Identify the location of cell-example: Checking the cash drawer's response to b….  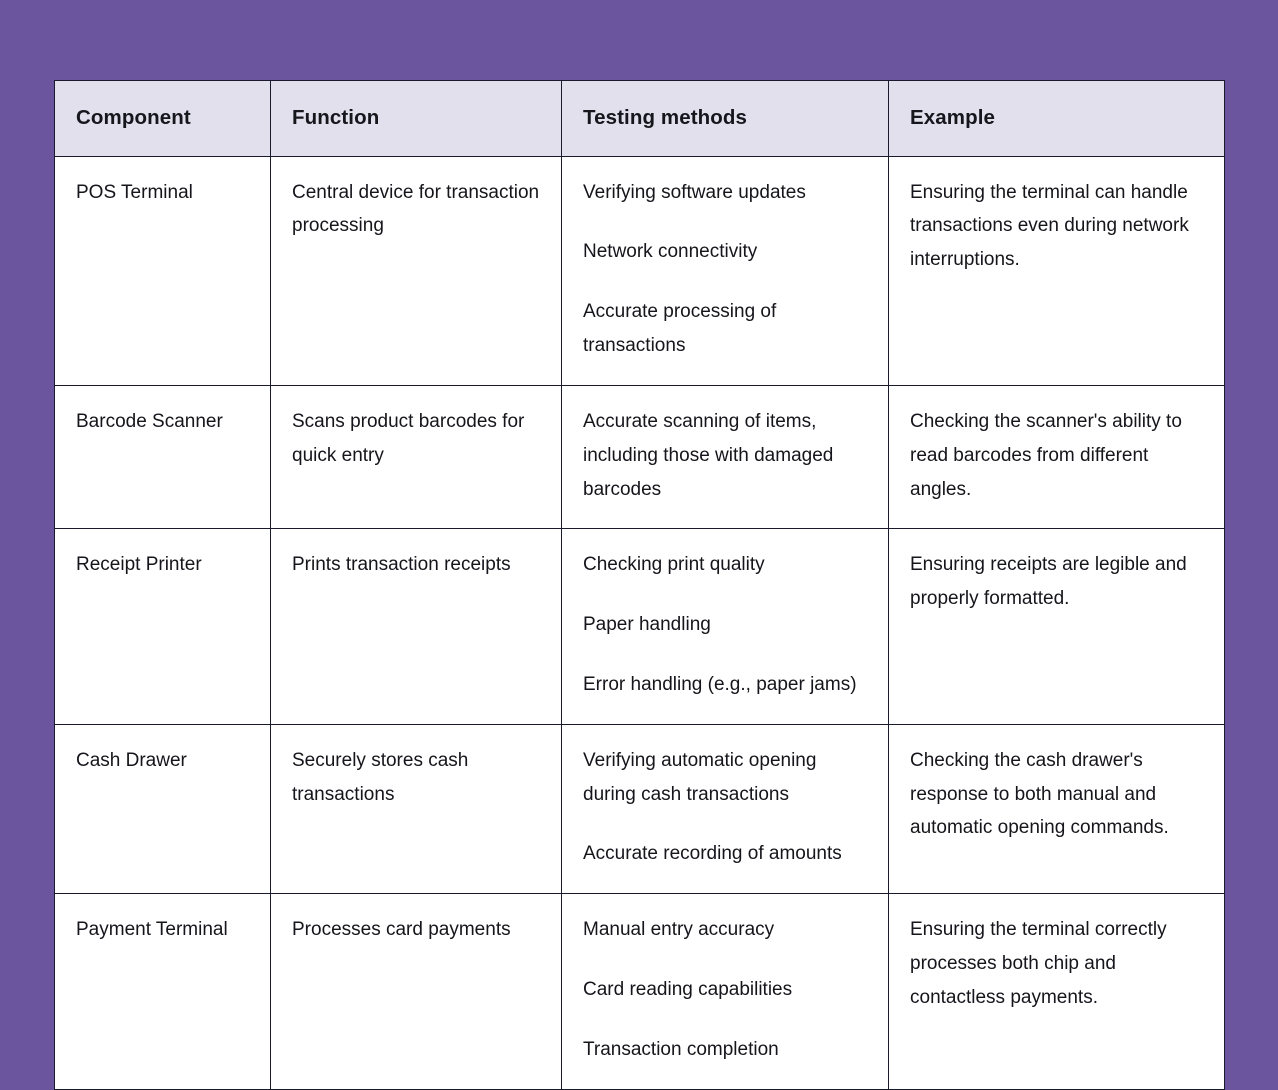
(1056, 809).